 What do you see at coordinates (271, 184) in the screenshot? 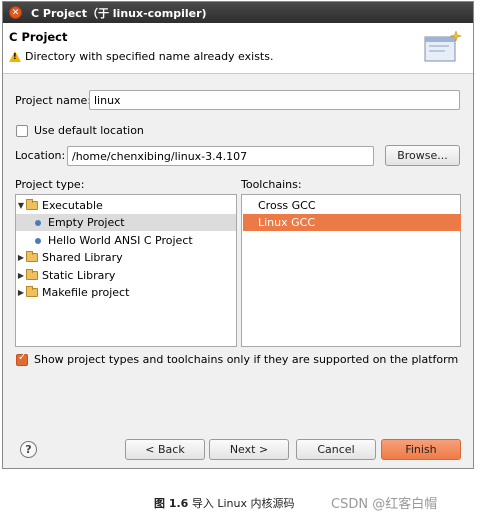
I see `toolchains-label: Toolchains:` at bounding box center [271, 184].